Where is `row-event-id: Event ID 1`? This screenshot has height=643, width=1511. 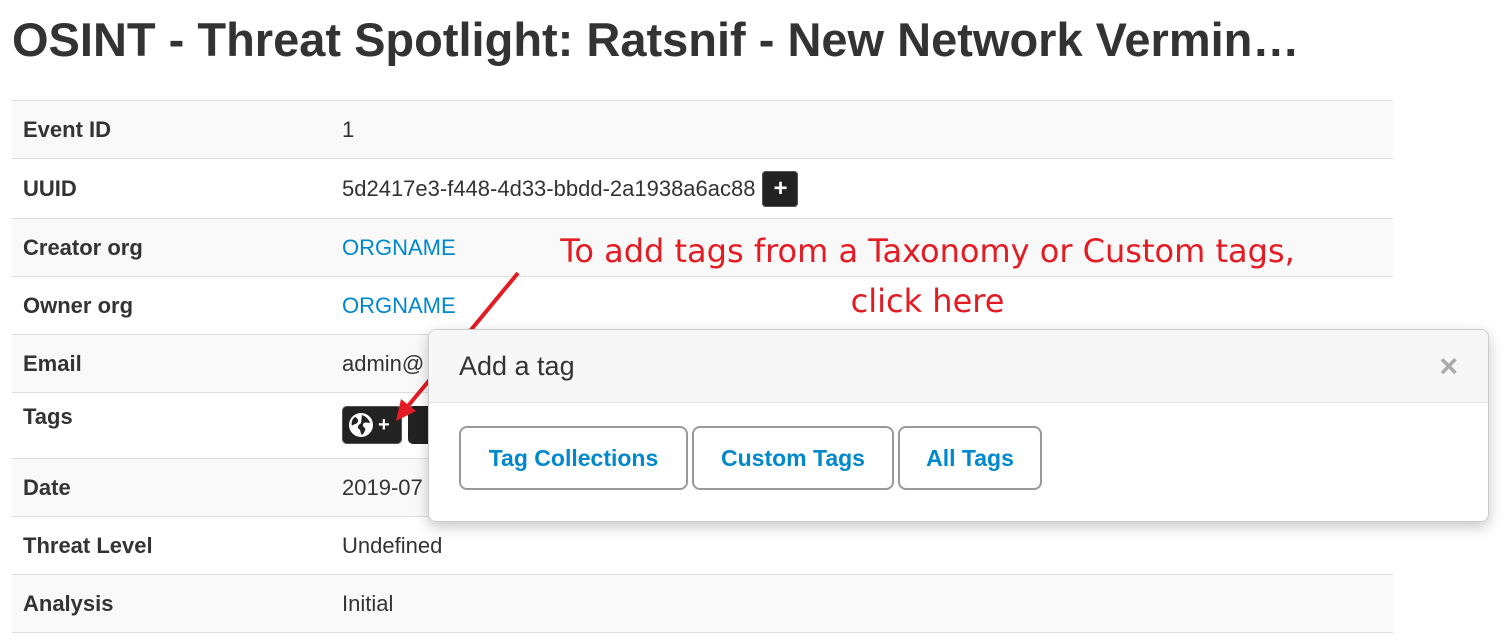 row-event-id: Event ID 1 is located at coordinates (702, 130).